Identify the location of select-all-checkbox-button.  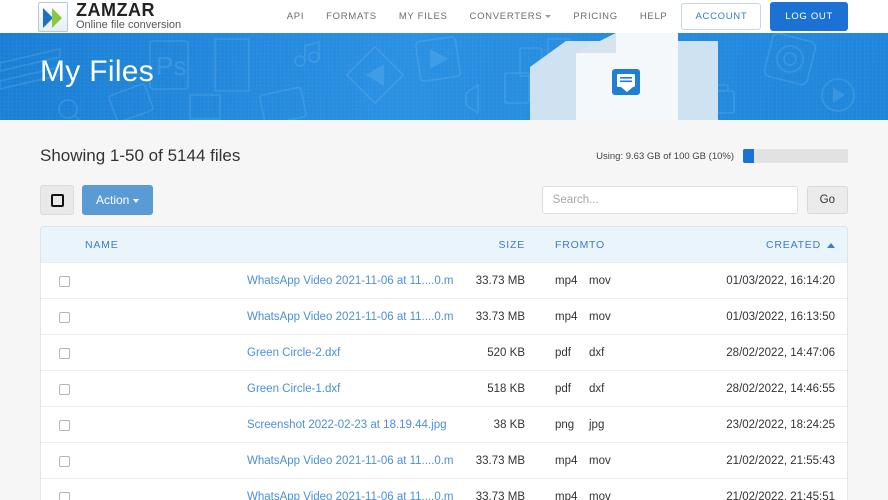
(57, 200).